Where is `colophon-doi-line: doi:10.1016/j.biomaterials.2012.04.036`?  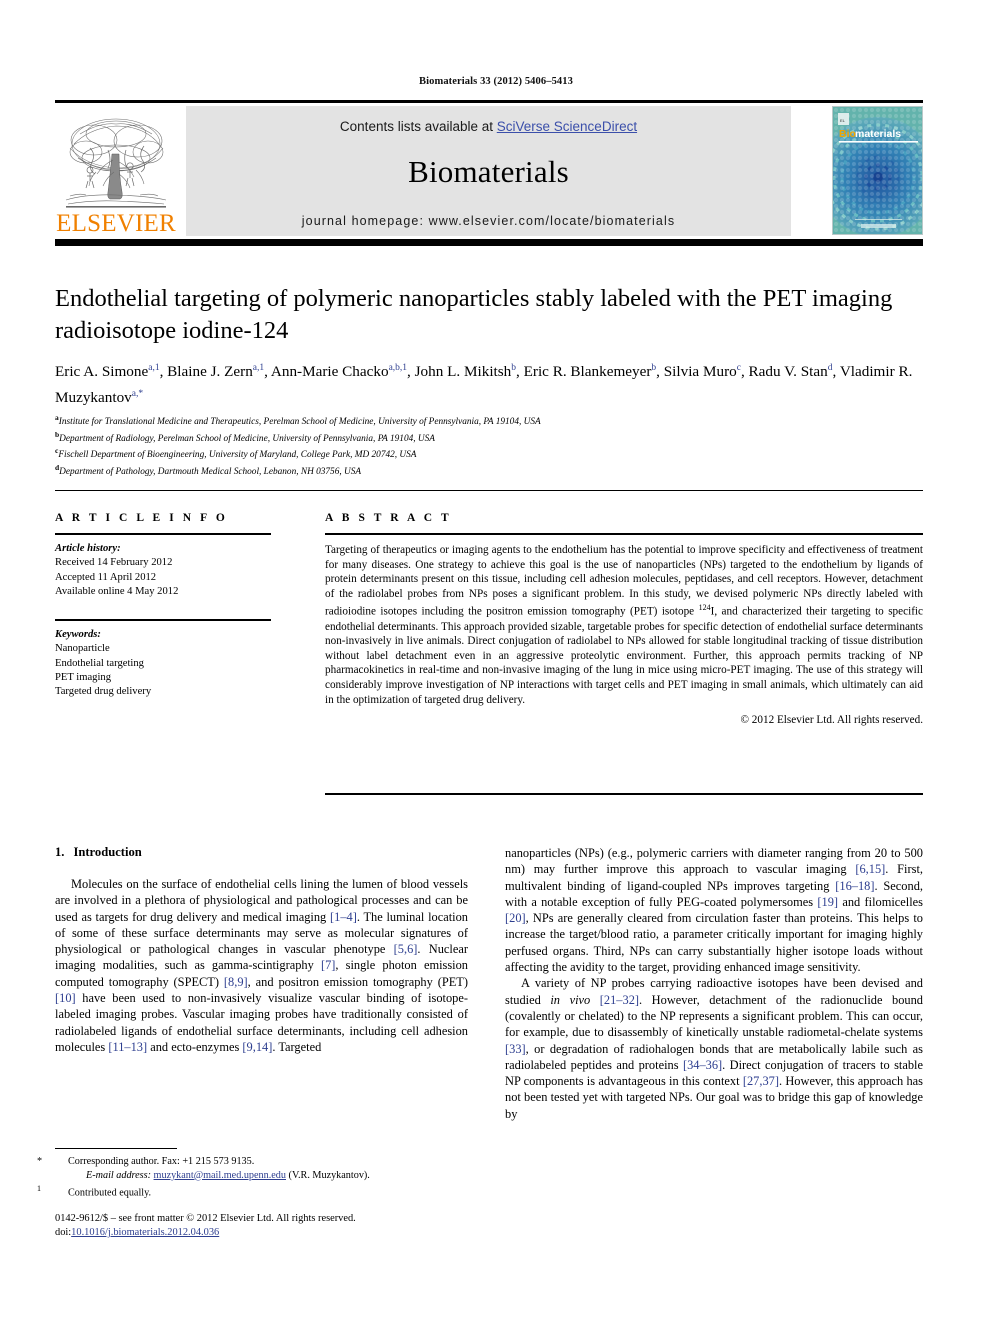
colophon-doi-line: doi:10.1016/j.biomaterials.2012.04.036 is located at coordinates (270, 1233).